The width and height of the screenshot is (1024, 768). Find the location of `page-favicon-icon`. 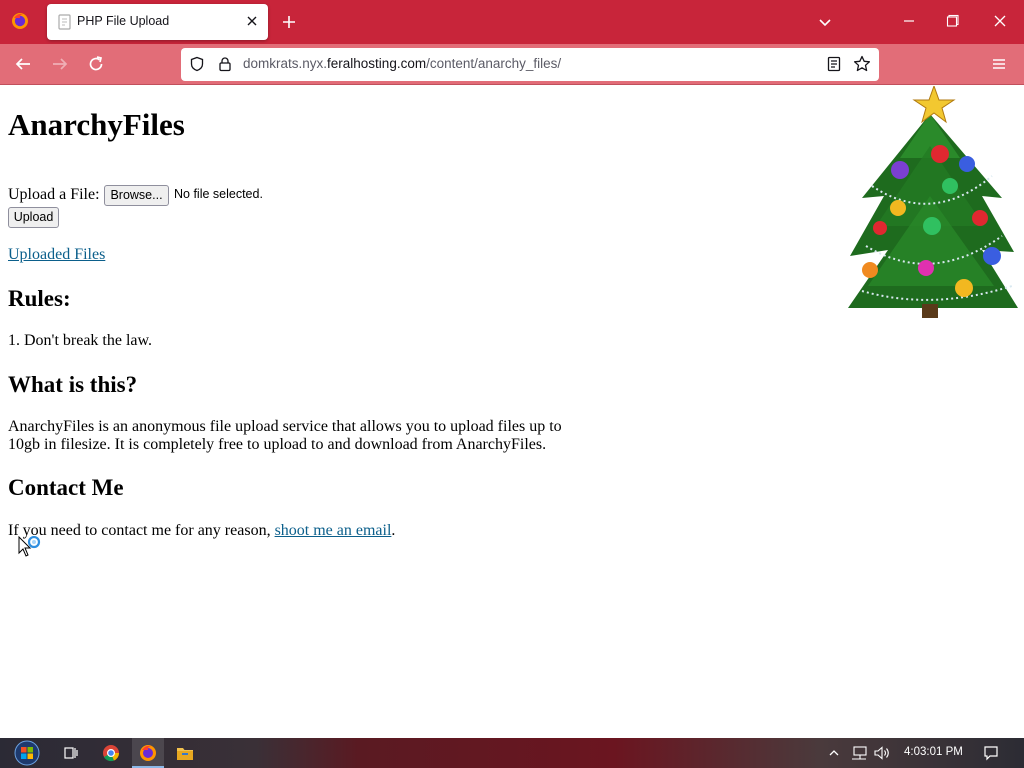

page-favicon-icon is located at coordinates (64, 22).